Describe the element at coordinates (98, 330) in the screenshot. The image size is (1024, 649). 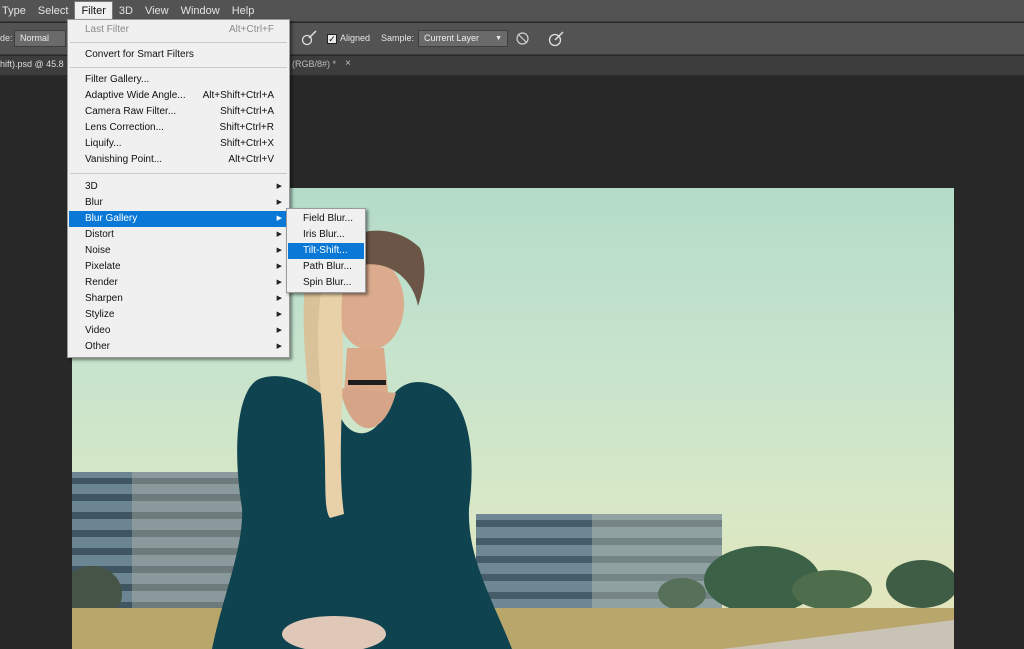
I see `menu-item-label: Video` at that location.